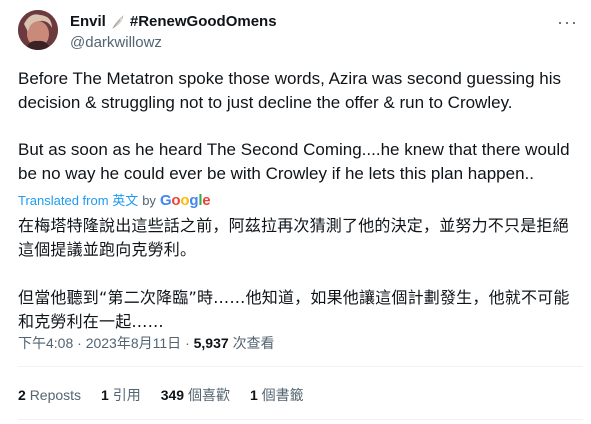 This screenshot has width=591, height=424. What do you see at coordinates (63, 200) in the screenshot?
I see `translated-from-label: Translated from` at bounding box center [63, 200].